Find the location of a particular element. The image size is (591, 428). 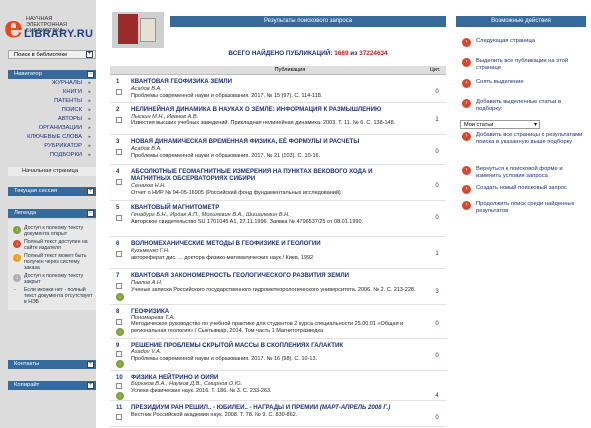

result-authors: Сенаков Н.Н. is located at coordinates (148, 186).